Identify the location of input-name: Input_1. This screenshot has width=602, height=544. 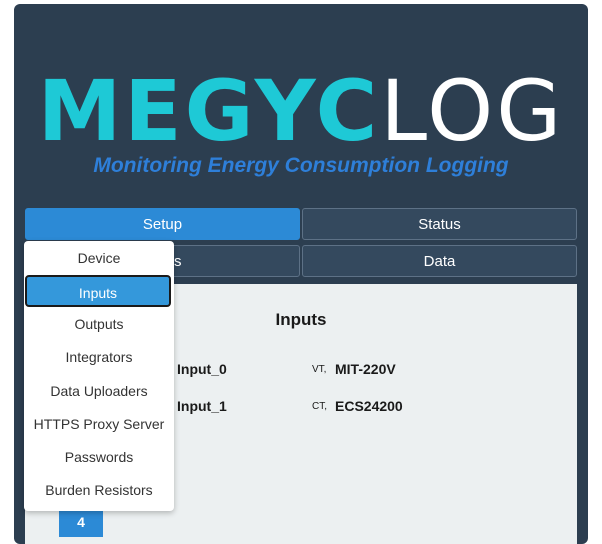
(202, 406).